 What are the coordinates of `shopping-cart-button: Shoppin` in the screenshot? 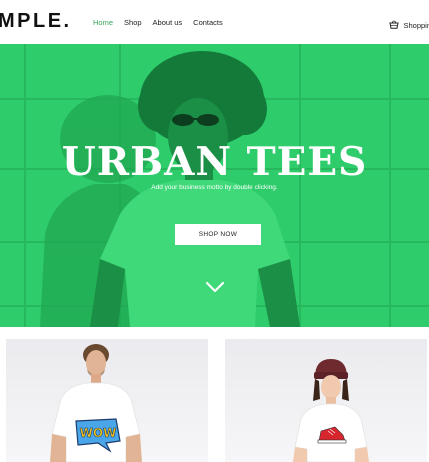 It's located at (409, 25).